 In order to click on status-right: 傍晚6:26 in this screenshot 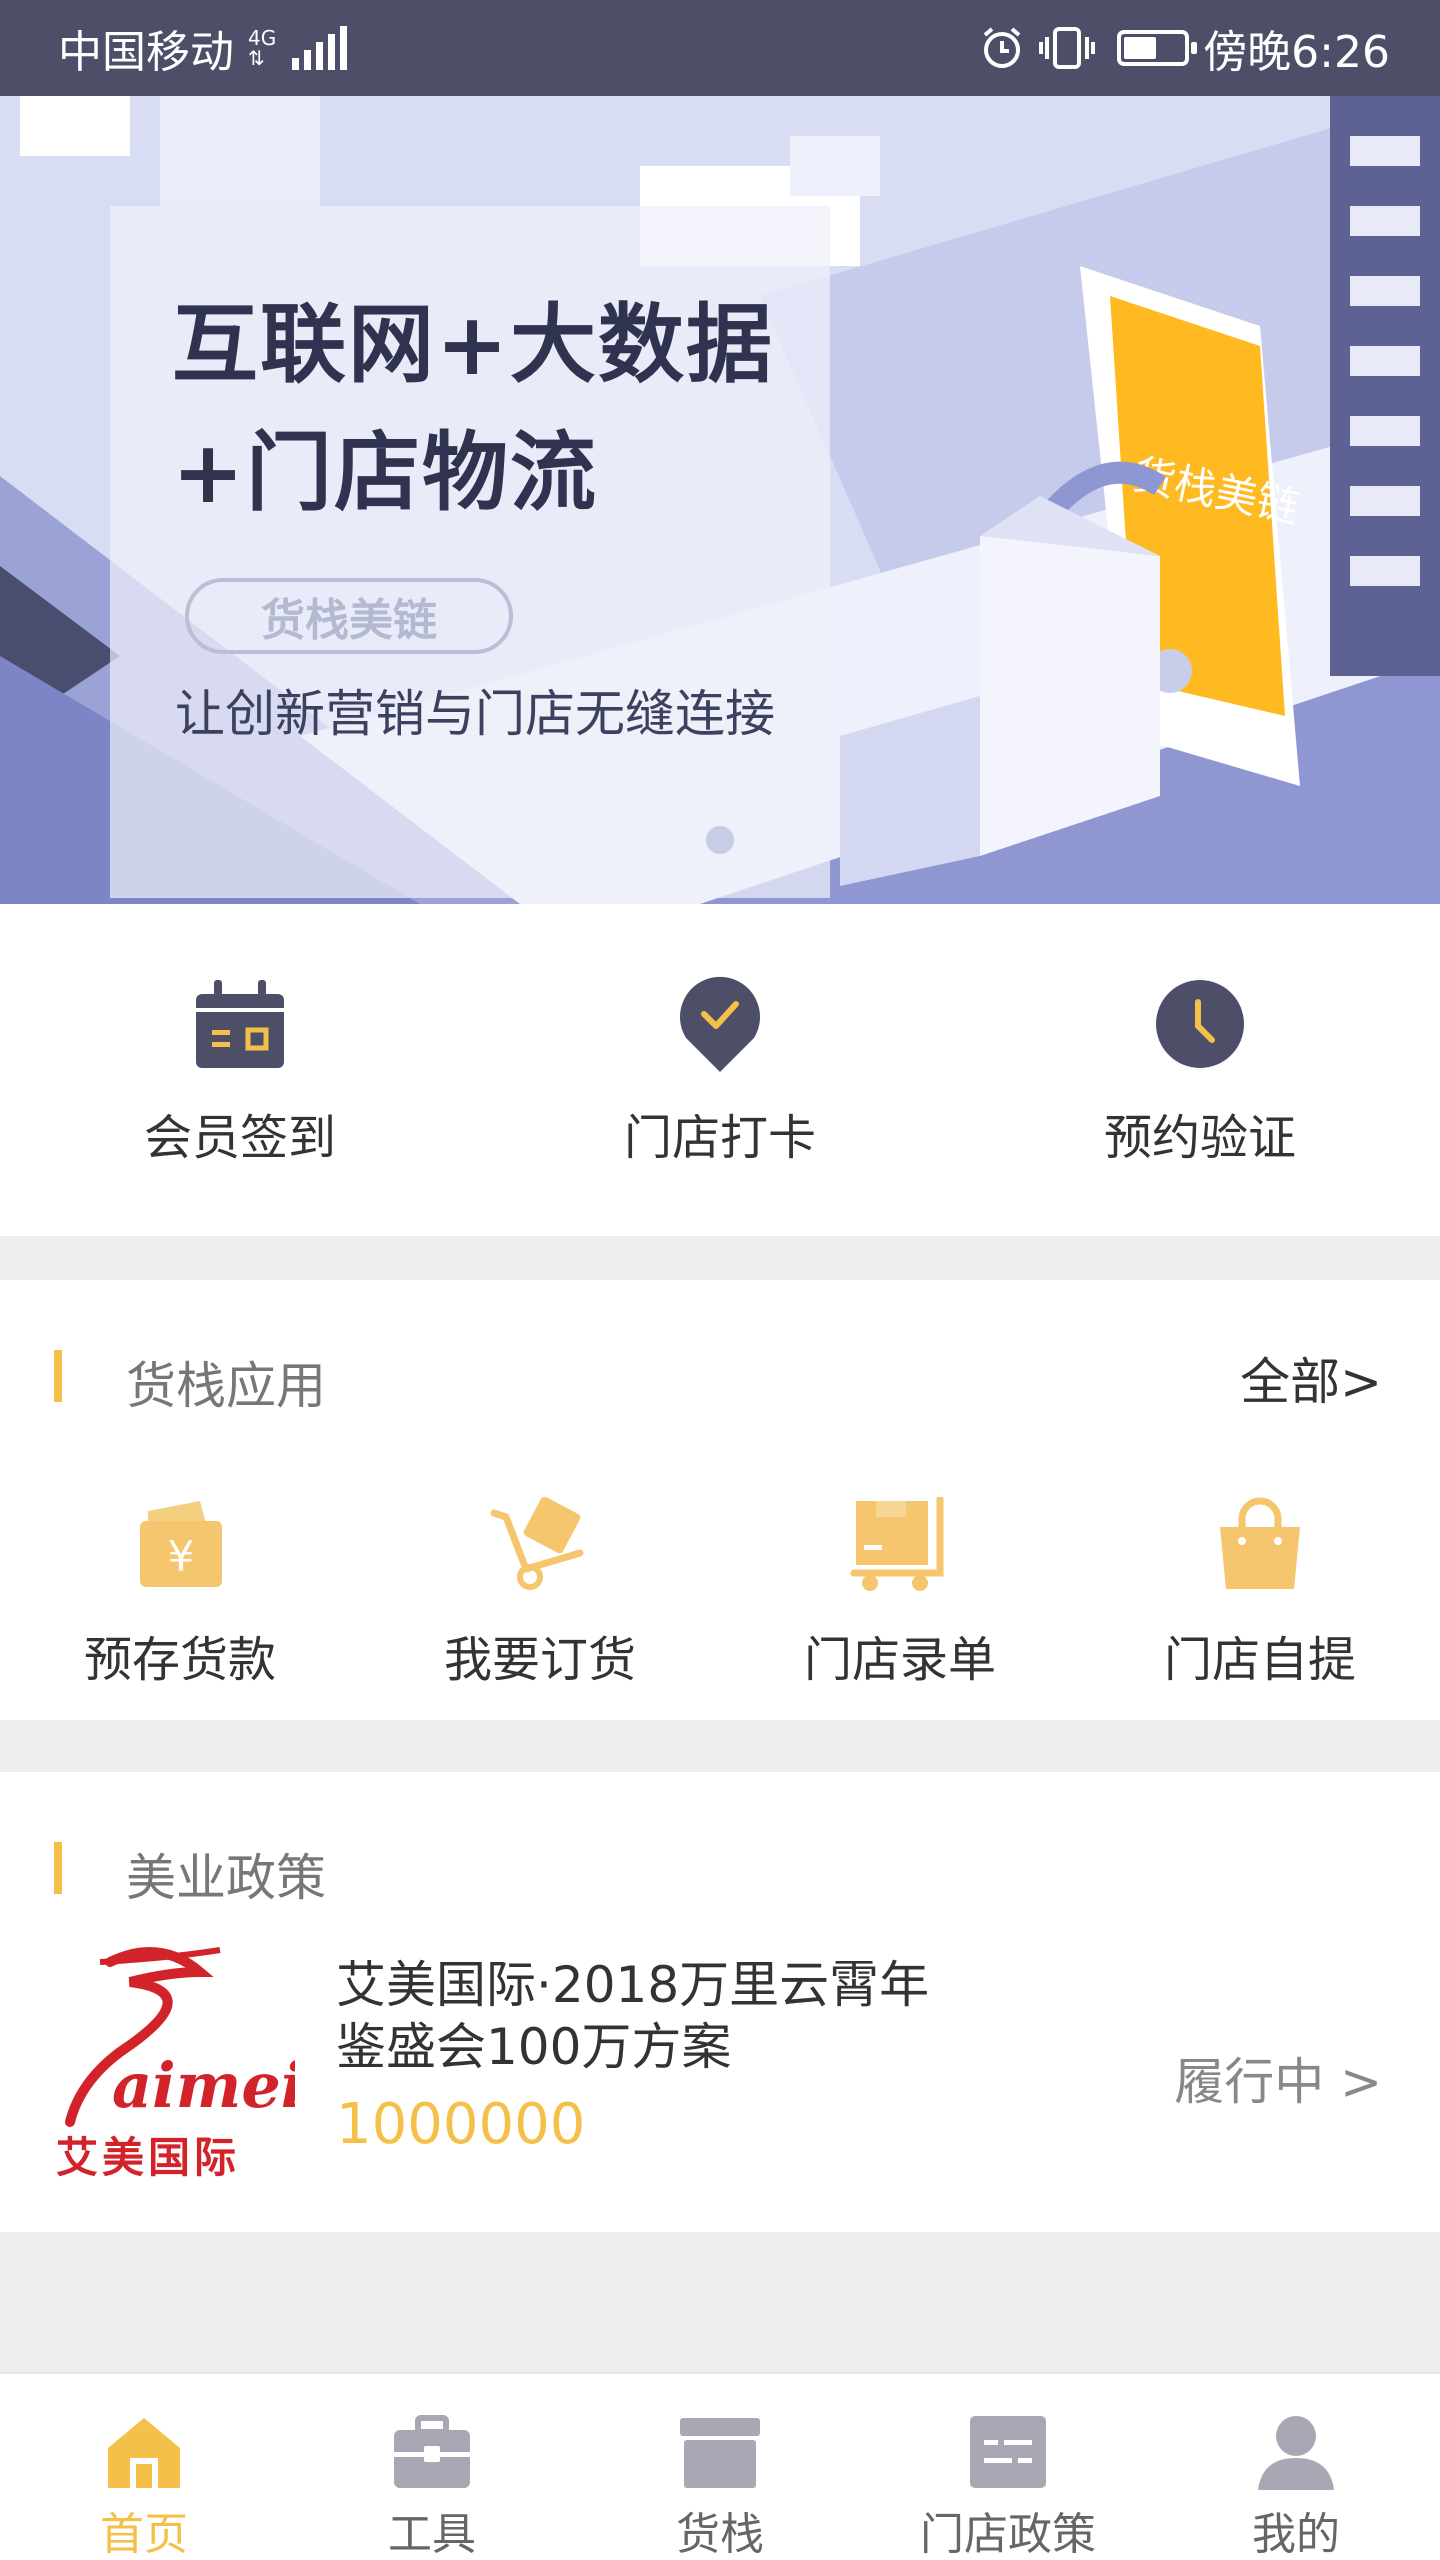, I will do `click(1184, 48)`.